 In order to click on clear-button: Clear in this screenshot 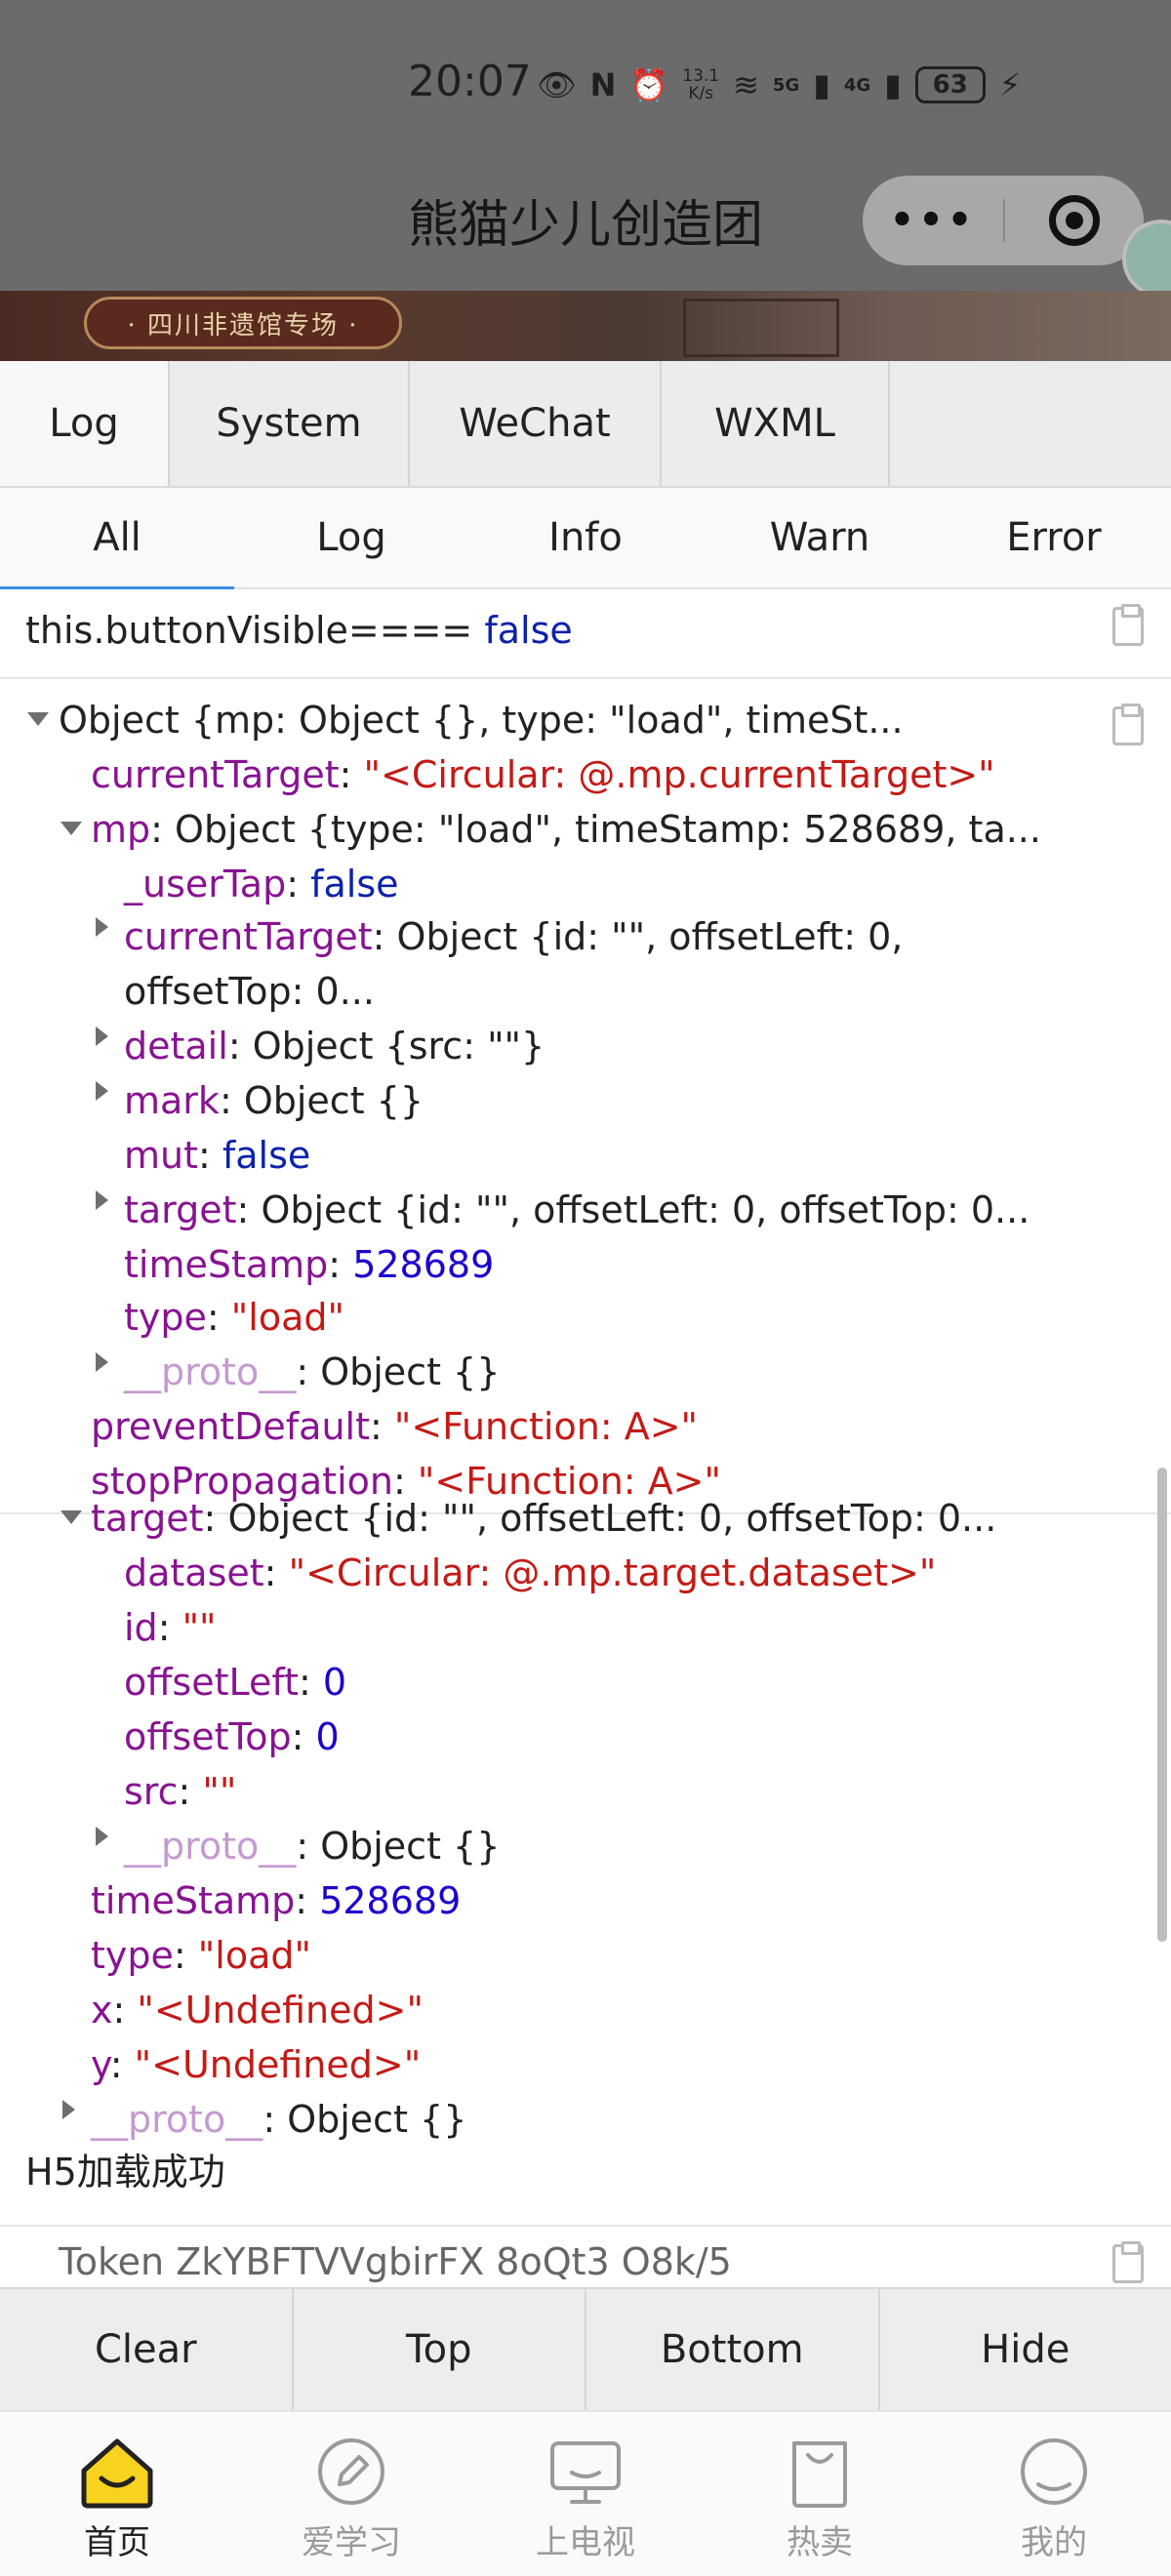, I will do `click(147, 2349)`.